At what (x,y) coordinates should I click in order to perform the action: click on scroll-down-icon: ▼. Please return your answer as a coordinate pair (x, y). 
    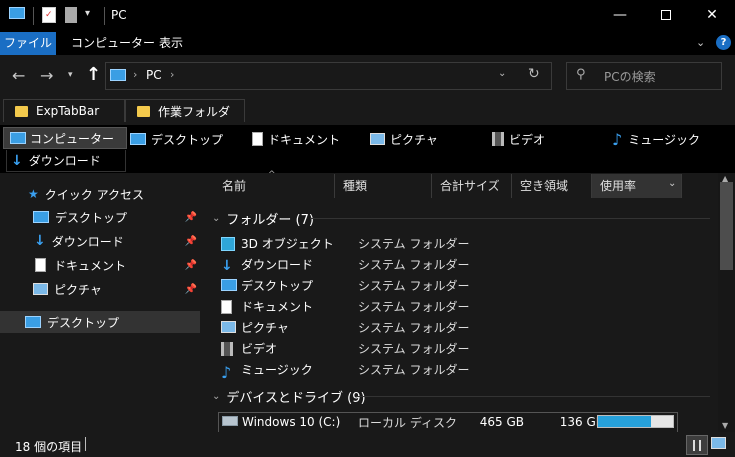
    Looking at the image, I should click on (725, 425).